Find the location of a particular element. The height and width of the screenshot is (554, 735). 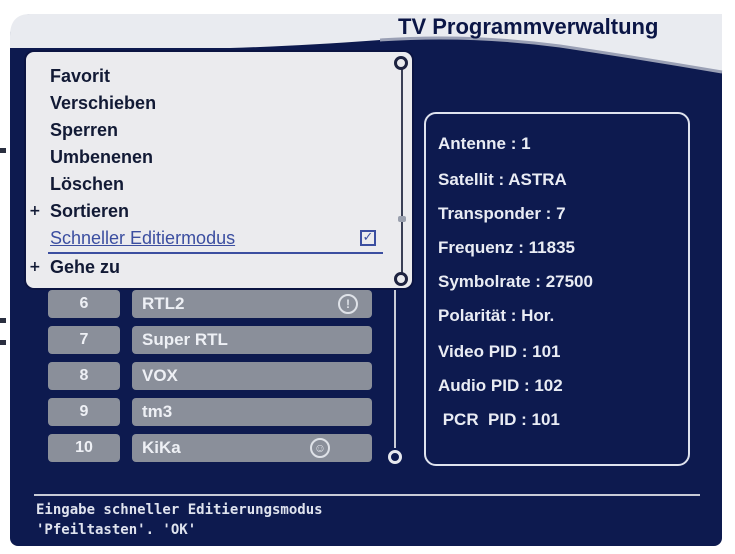

channel-row: VOX is located at coordinates (252, 376).